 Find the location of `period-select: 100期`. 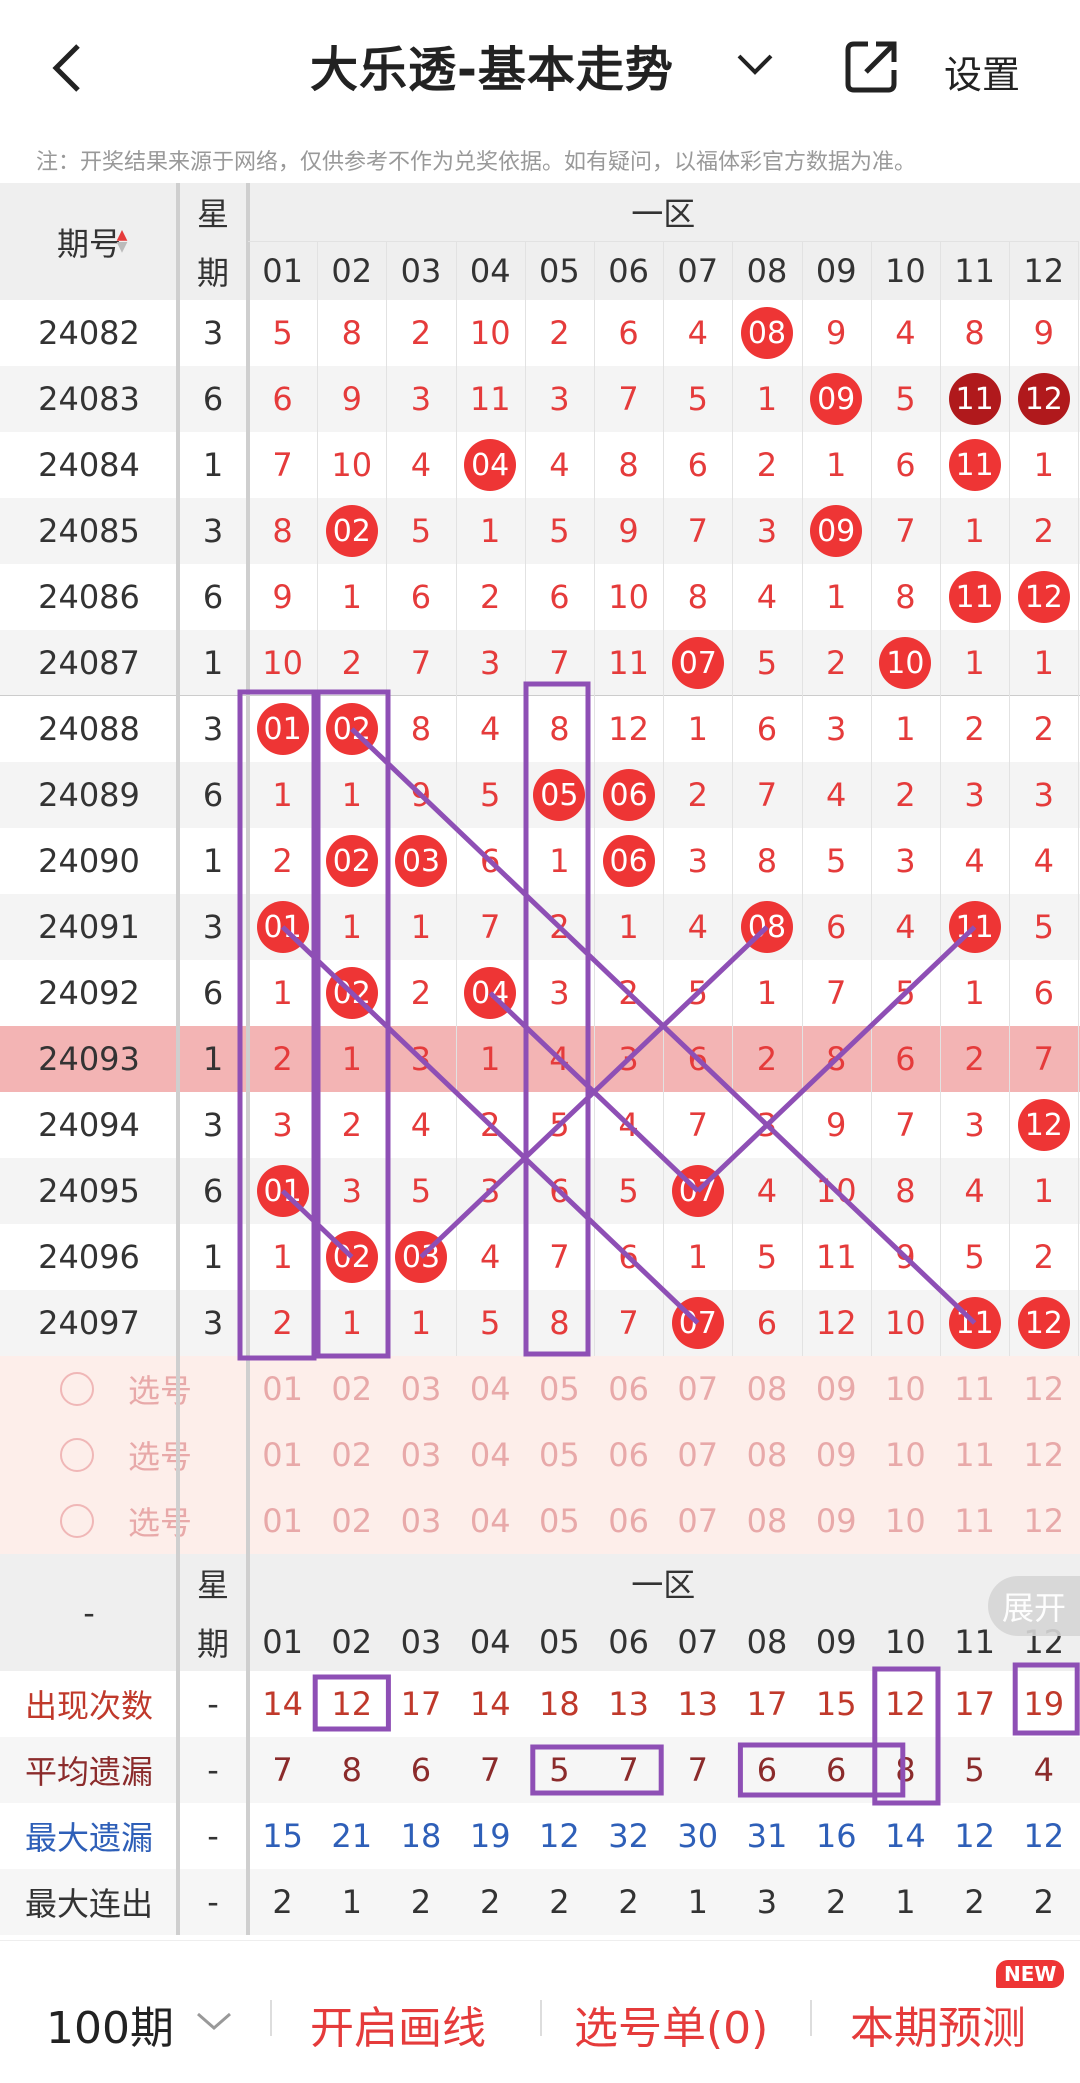

period-select: 100期 is located at coordinates (110, 2024).